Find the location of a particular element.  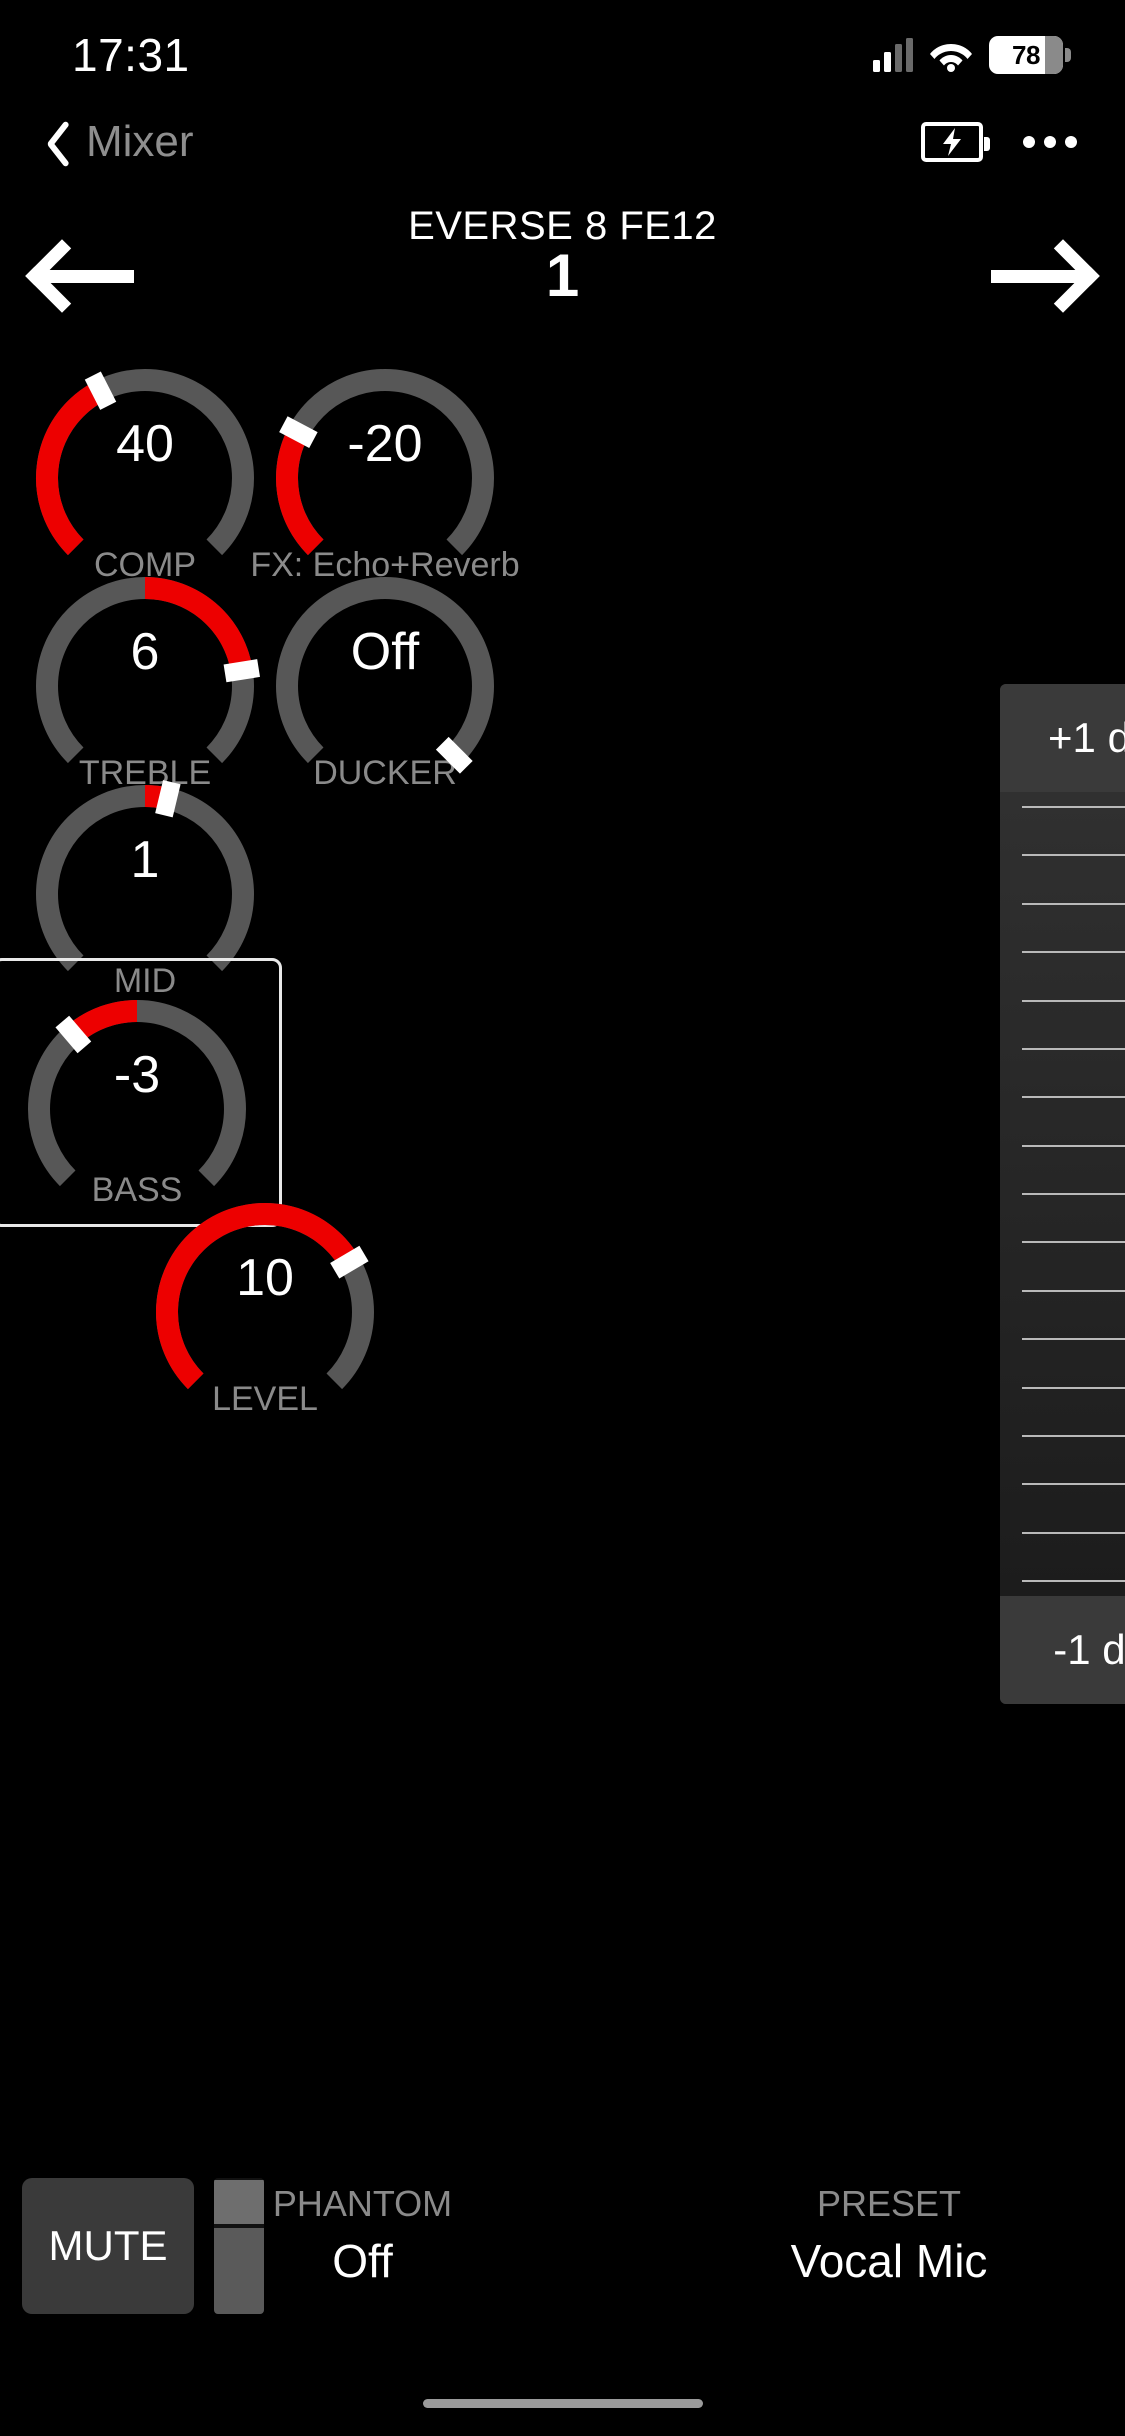

db-decrease-button: -1 dB is located at coordinates (1062, 1650).